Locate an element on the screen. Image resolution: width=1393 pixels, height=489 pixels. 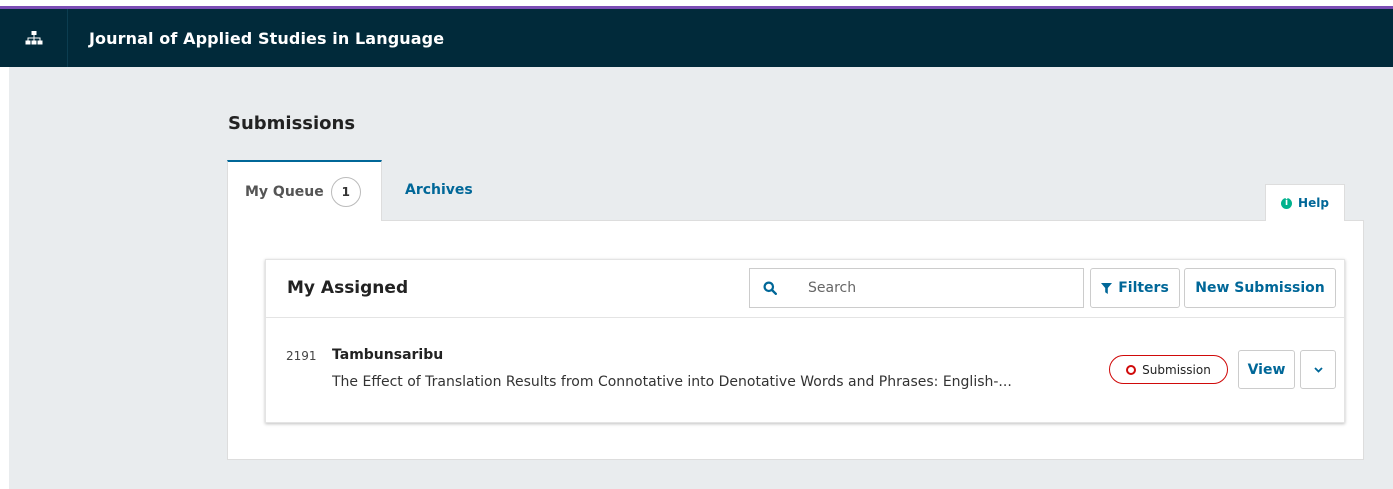
list-title: My Assigned is located at coordinates (348, 288).